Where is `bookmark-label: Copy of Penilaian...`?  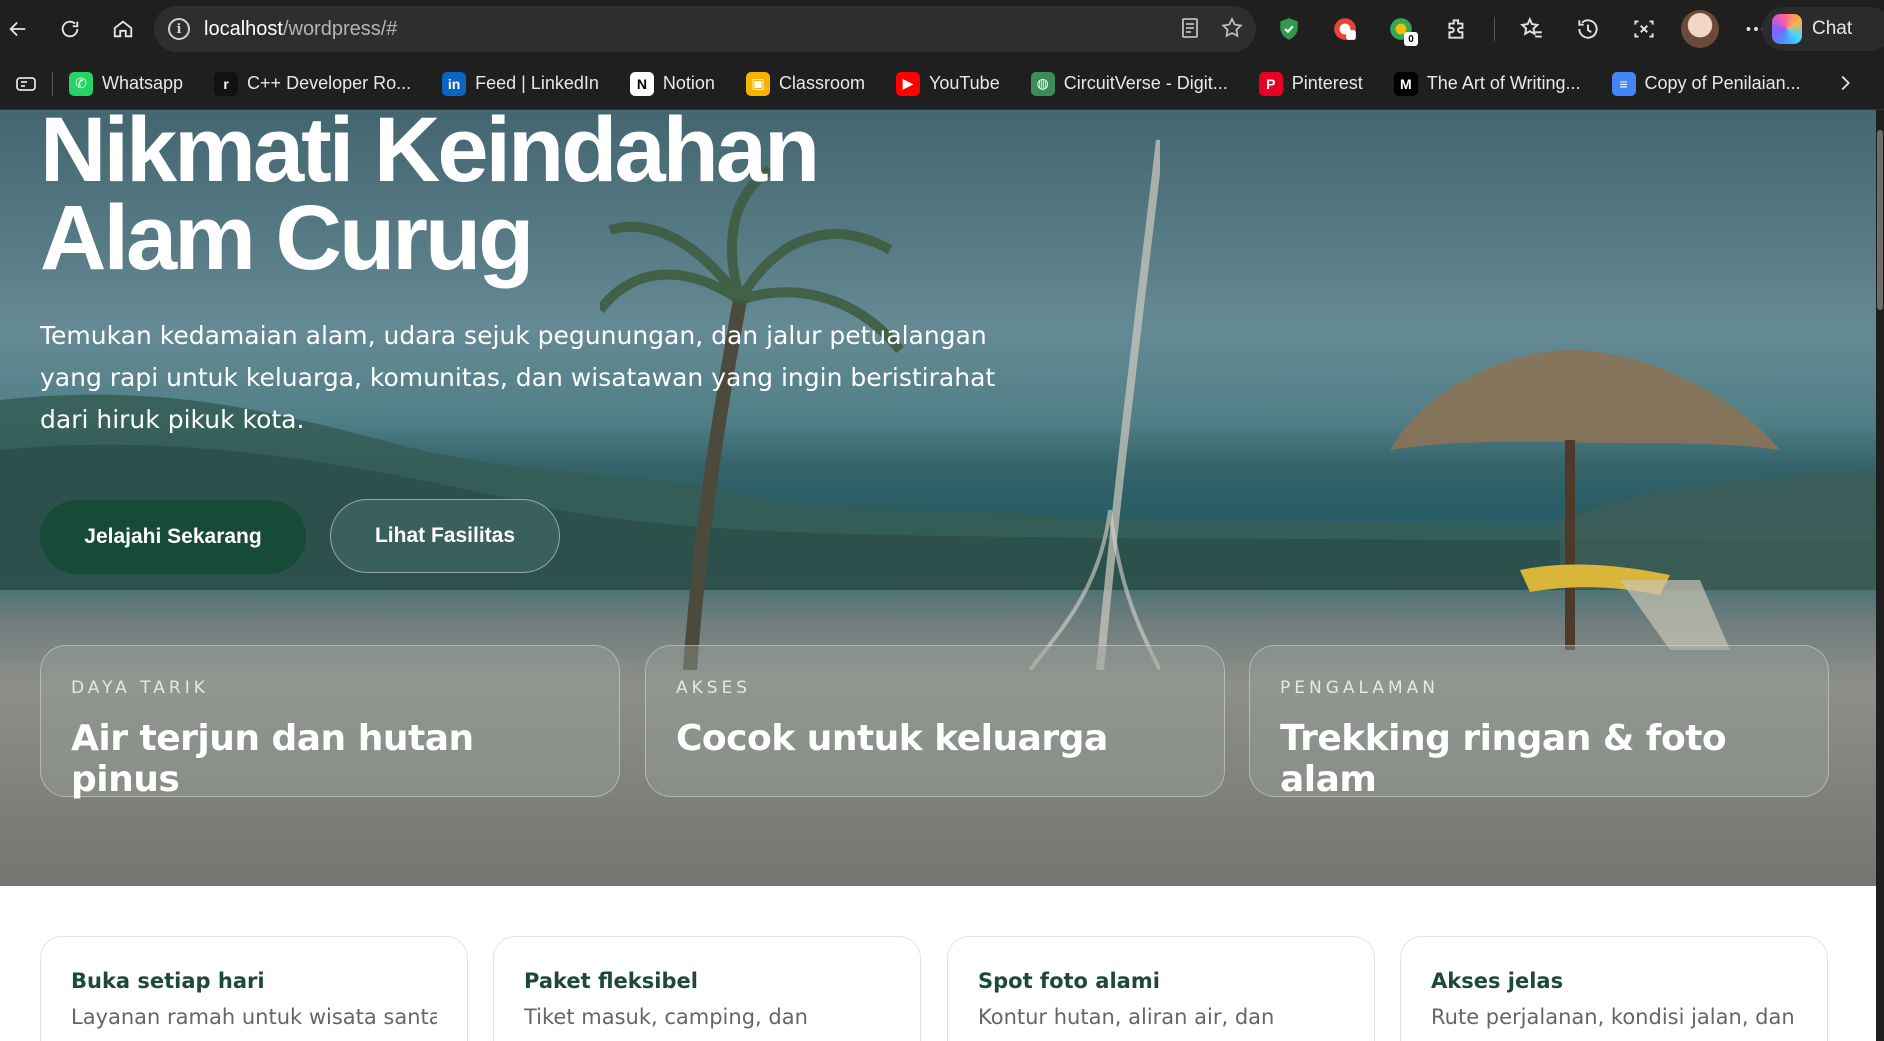 bookmark-label: Copy of Penilaian... is located at coordinates (1722, 83).